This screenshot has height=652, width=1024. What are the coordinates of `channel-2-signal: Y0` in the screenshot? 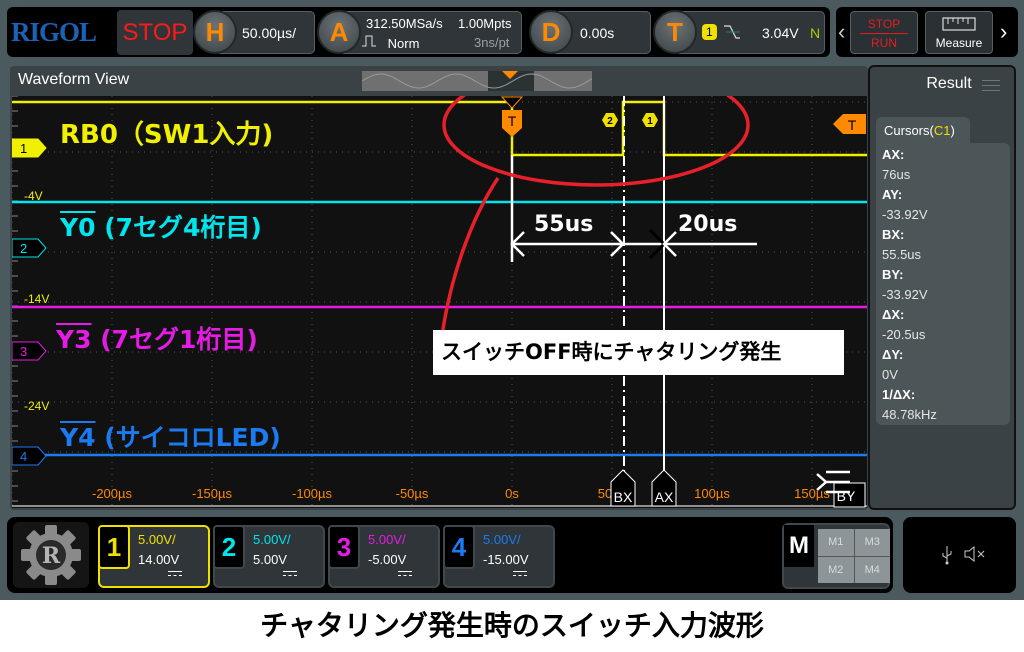 It's located at (78, 227).